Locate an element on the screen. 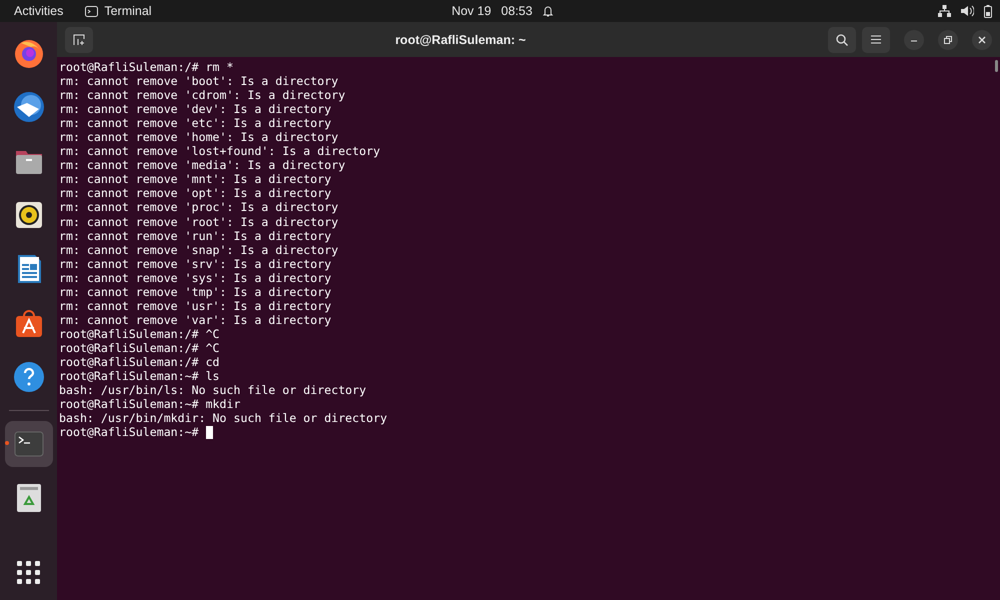 This screenshot has width=1000, height=600. terminal-line: rm: cannot remove 'snap': Is a directory is located at coordinates (198, 249).